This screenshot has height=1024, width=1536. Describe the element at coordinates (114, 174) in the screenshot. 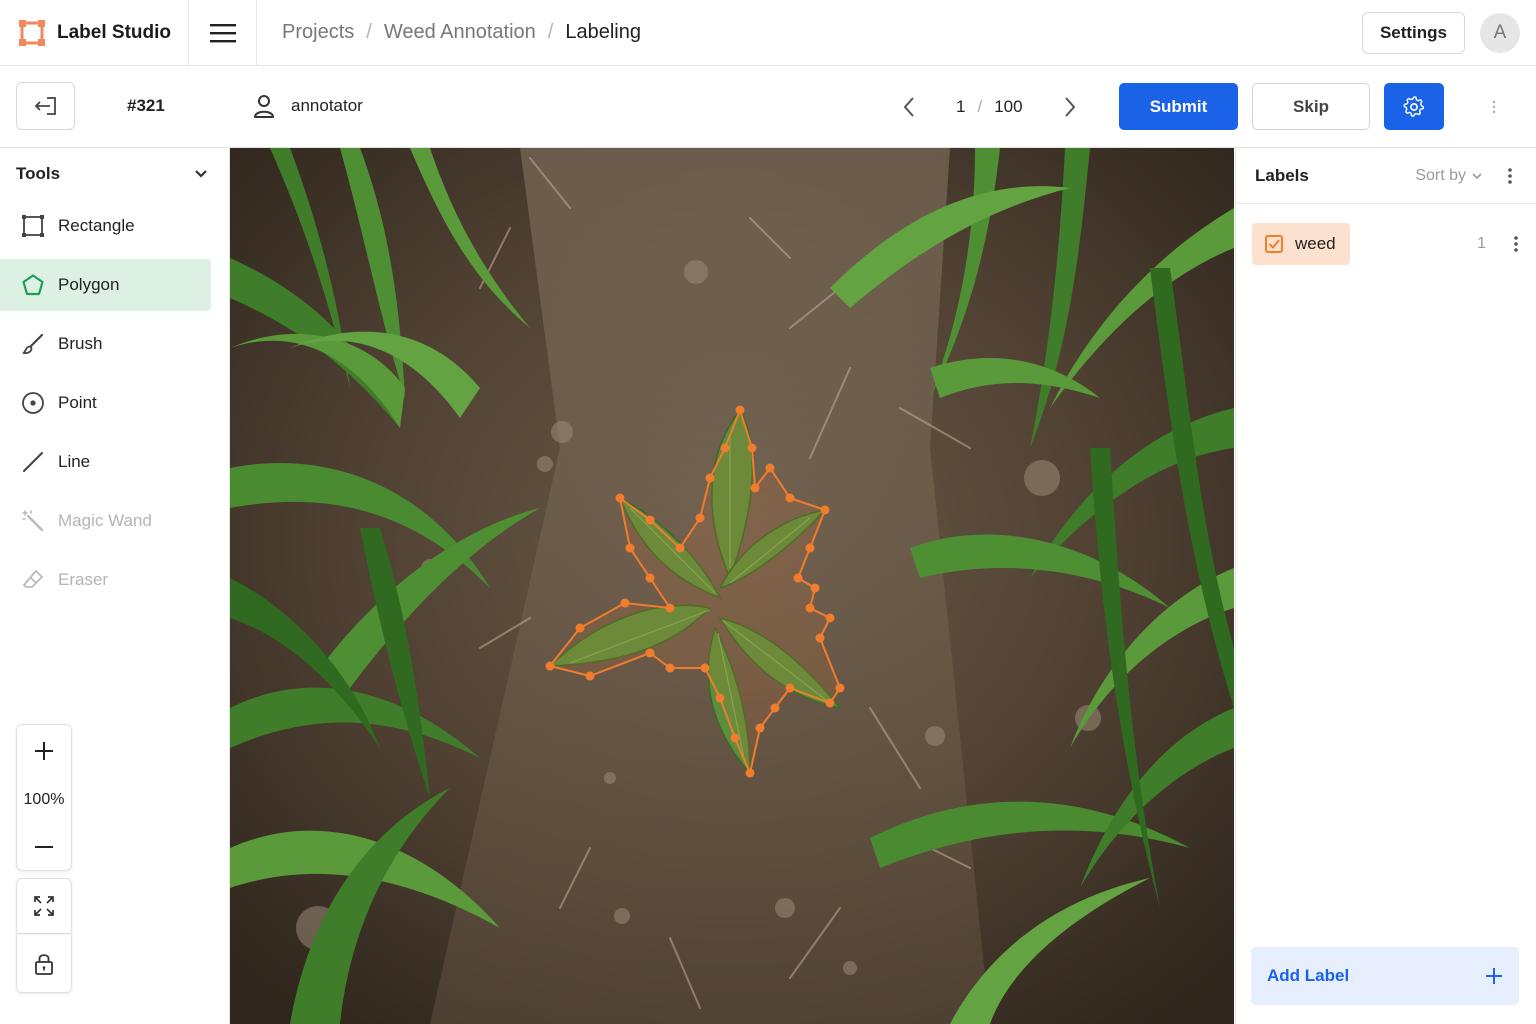

I see `tools-header: Tools` at that location.